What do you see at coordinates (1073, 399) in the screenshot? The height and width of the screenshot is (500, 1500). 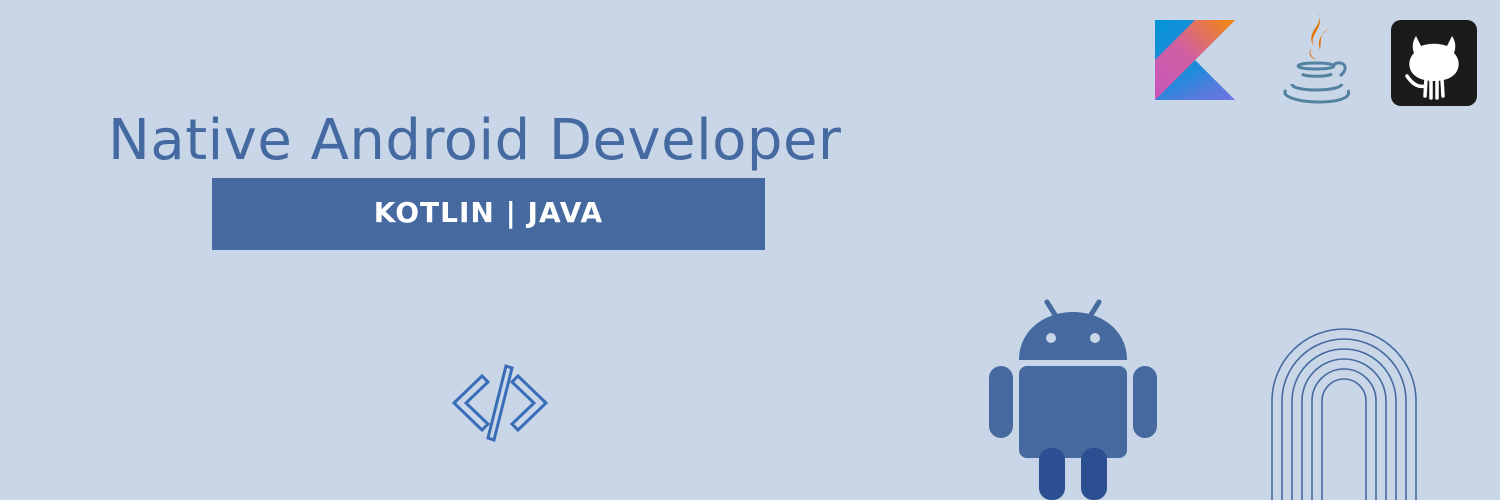 I see `android-robot-icon` at bounding box center [1073, 399].